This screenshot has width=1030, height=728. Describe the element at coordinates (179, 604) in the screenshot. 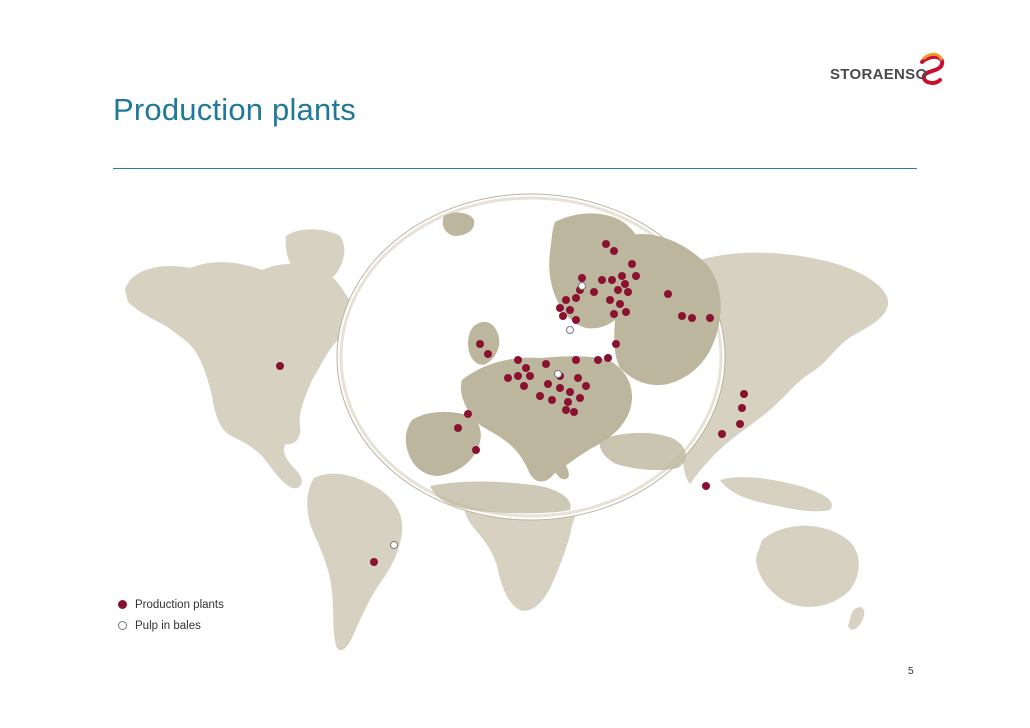

I see `legend-label-production: Production plants` at that location.